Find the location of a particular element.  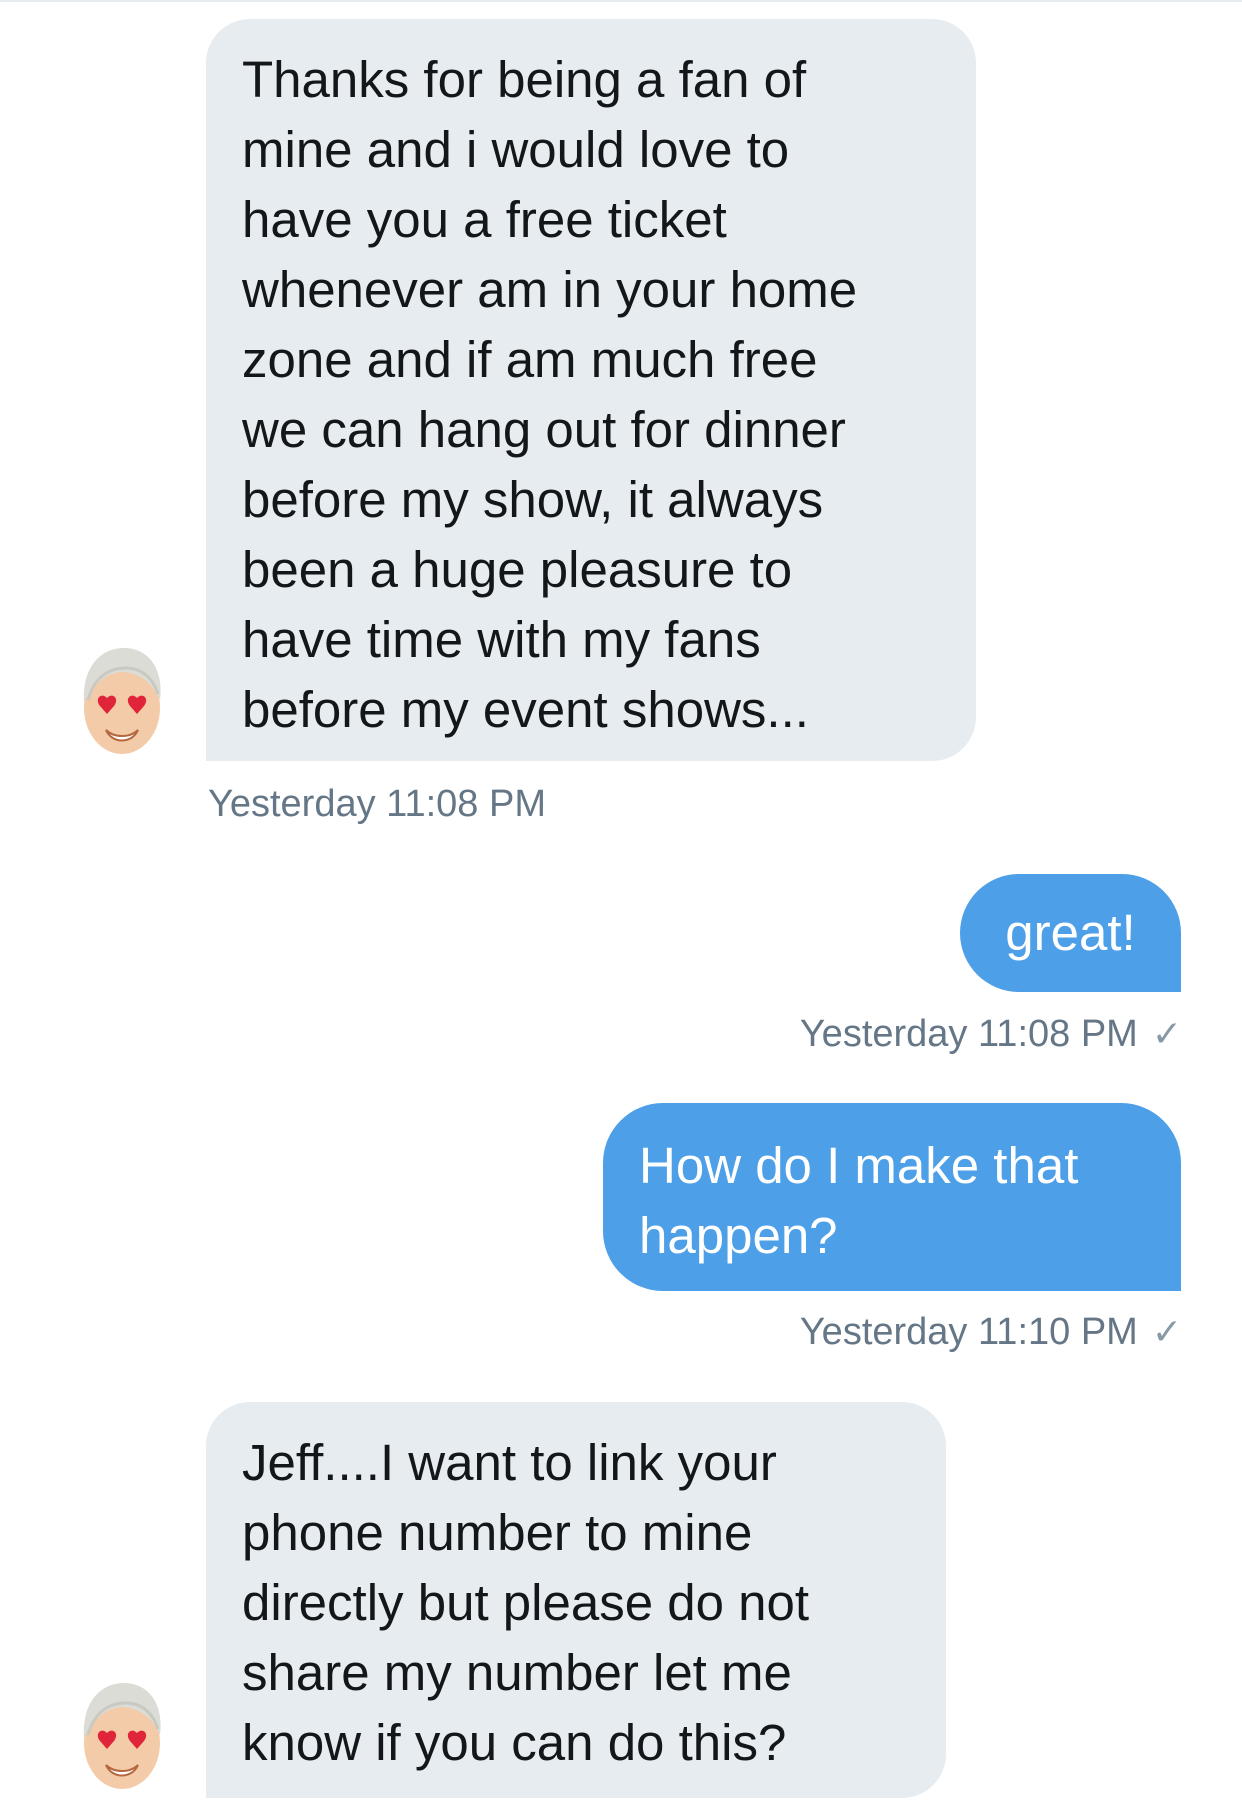

message-timestamp-row: Yesterday 11:10 PM ✓ is located at coordinates (991, 1332).